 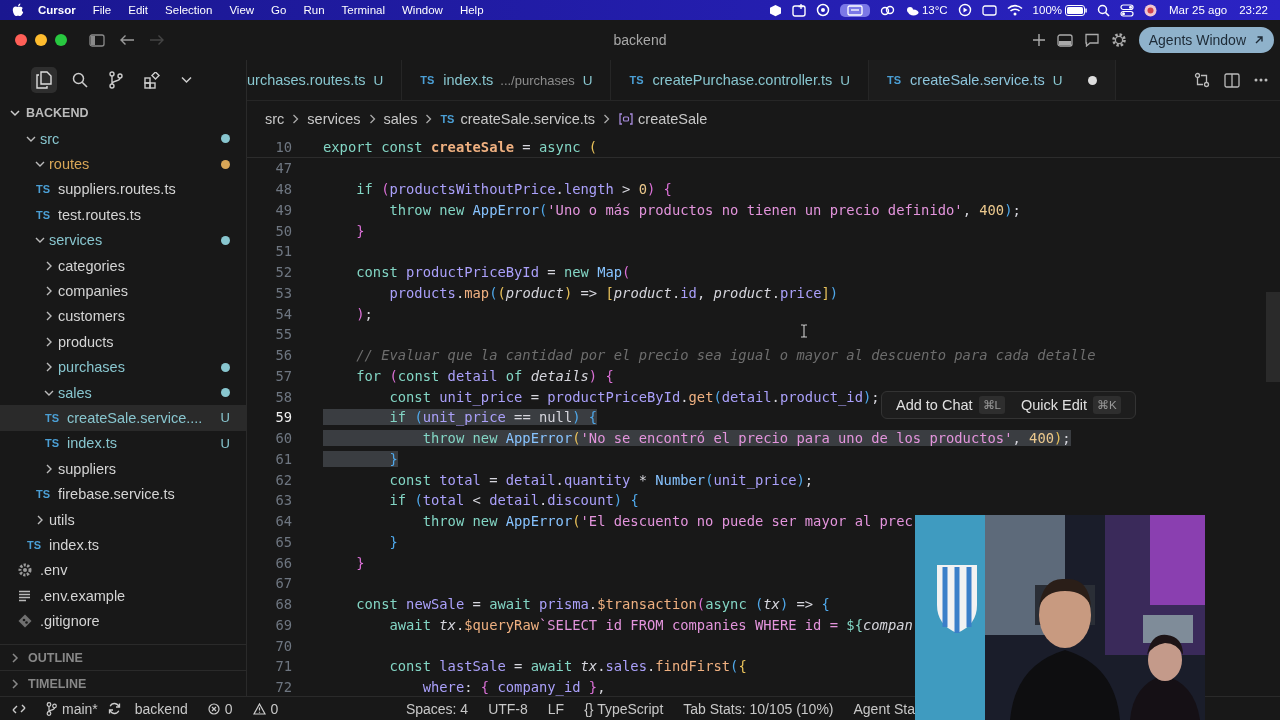 I want to click on play-circle-icon, so click(x=964, y=10).